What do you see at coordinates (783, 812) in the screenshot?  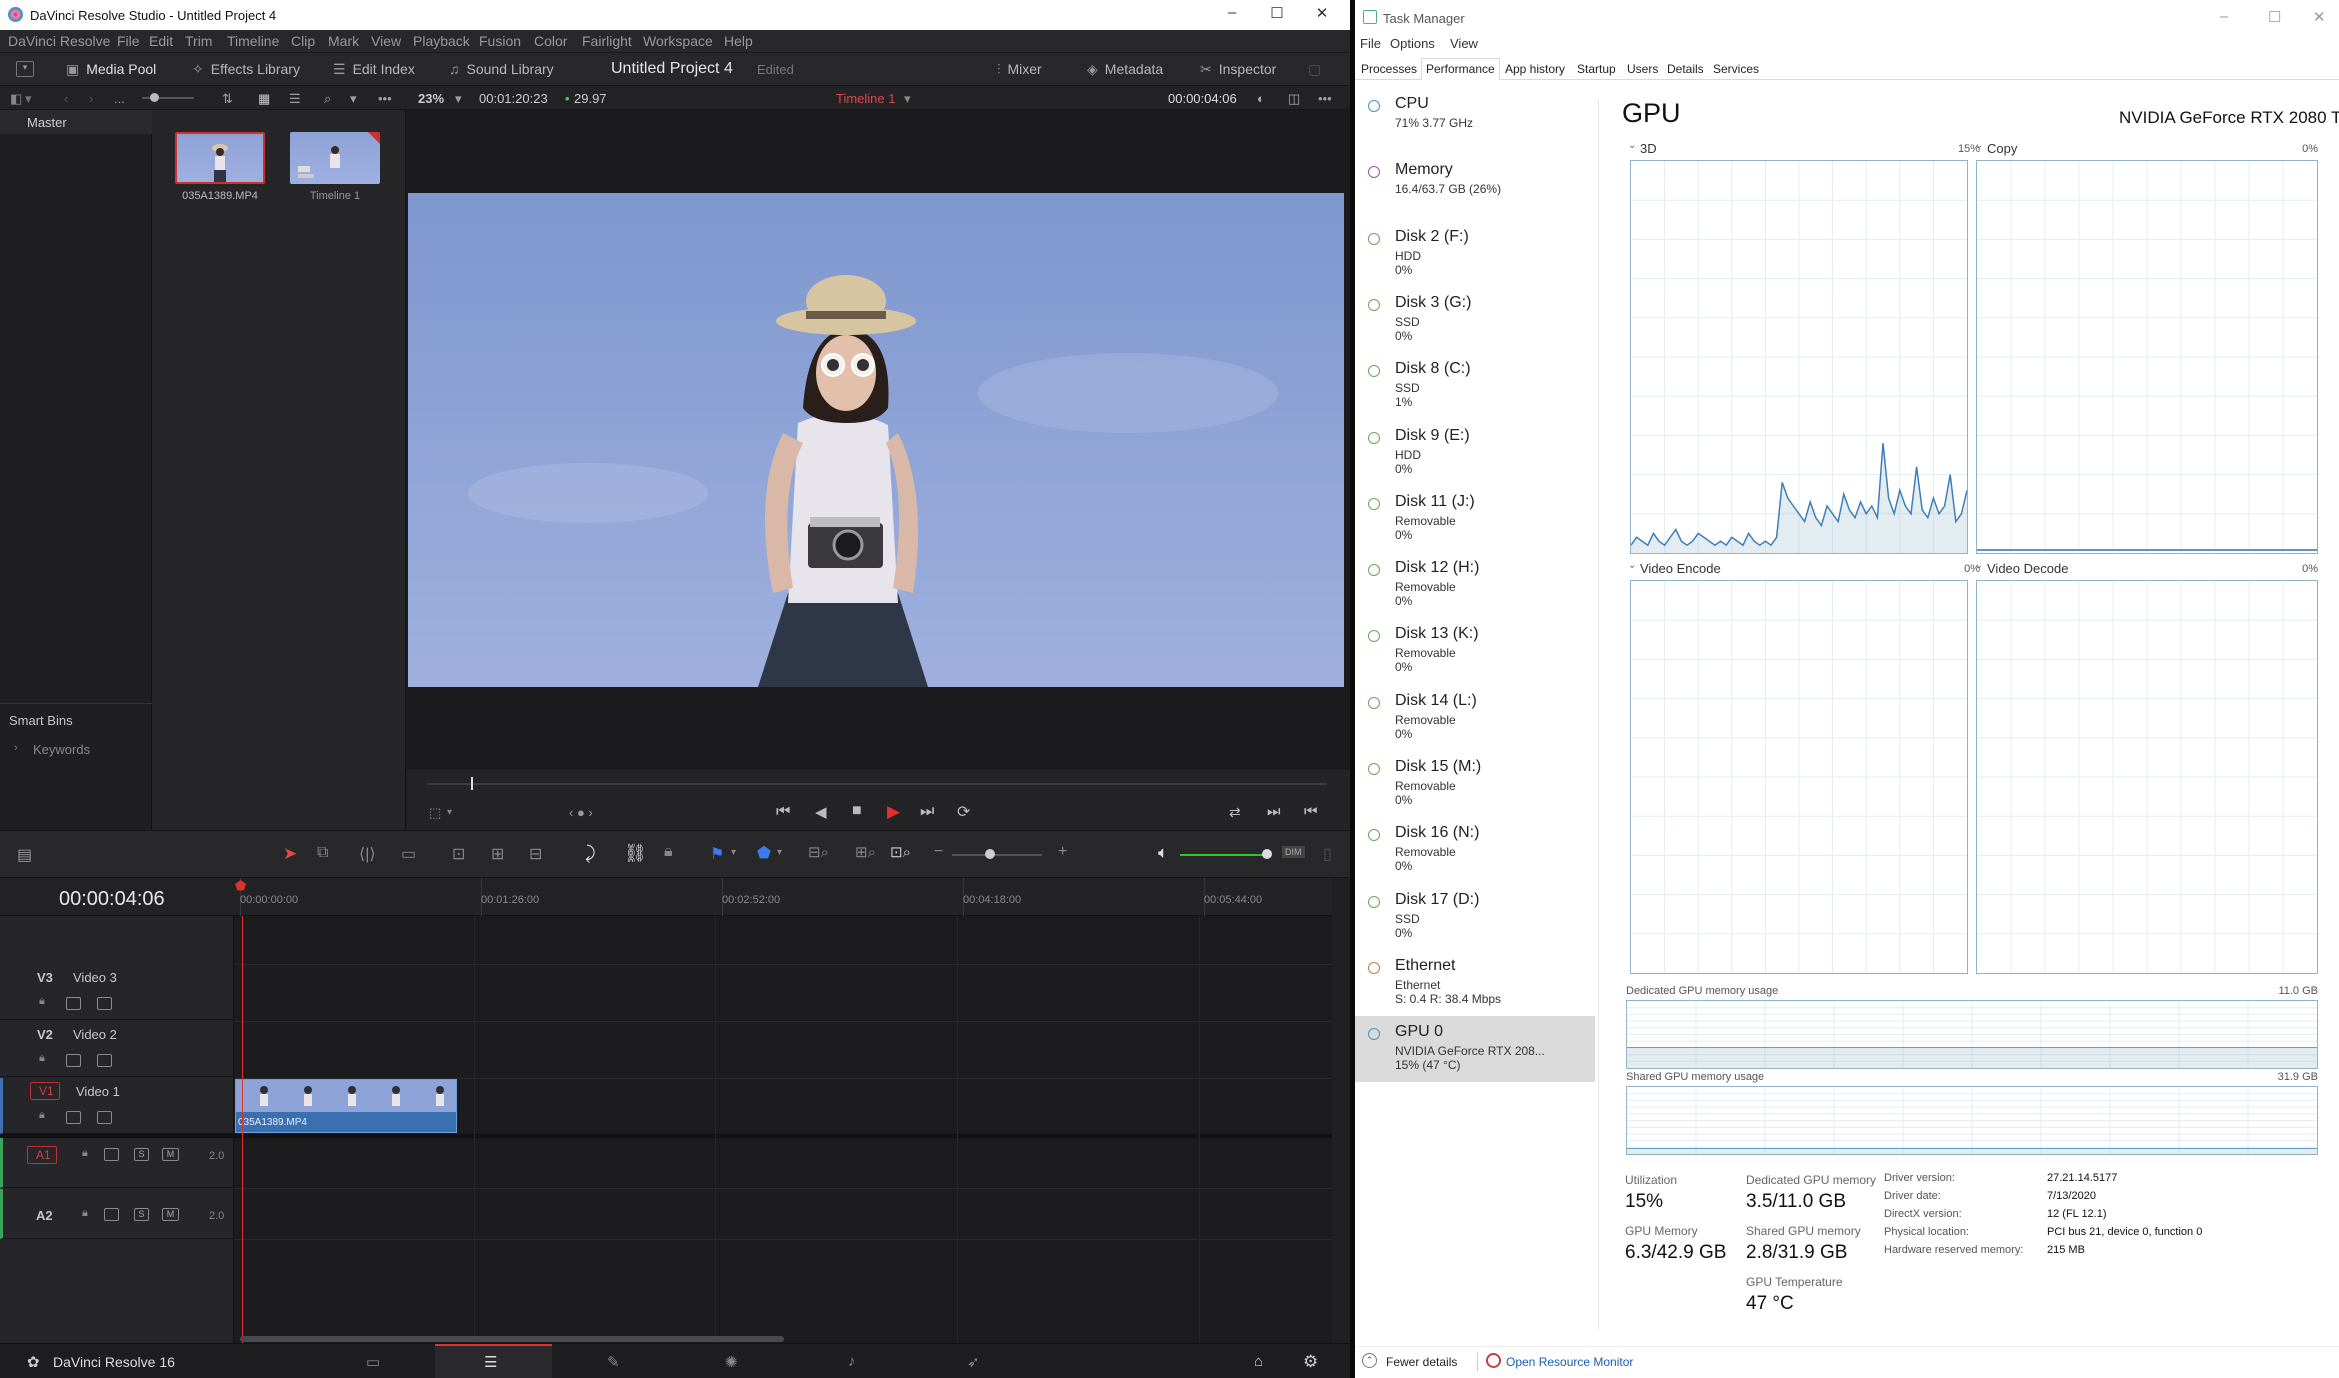 I see `skip-to-start-icon: ⏮` at bounding box center [783, 812].